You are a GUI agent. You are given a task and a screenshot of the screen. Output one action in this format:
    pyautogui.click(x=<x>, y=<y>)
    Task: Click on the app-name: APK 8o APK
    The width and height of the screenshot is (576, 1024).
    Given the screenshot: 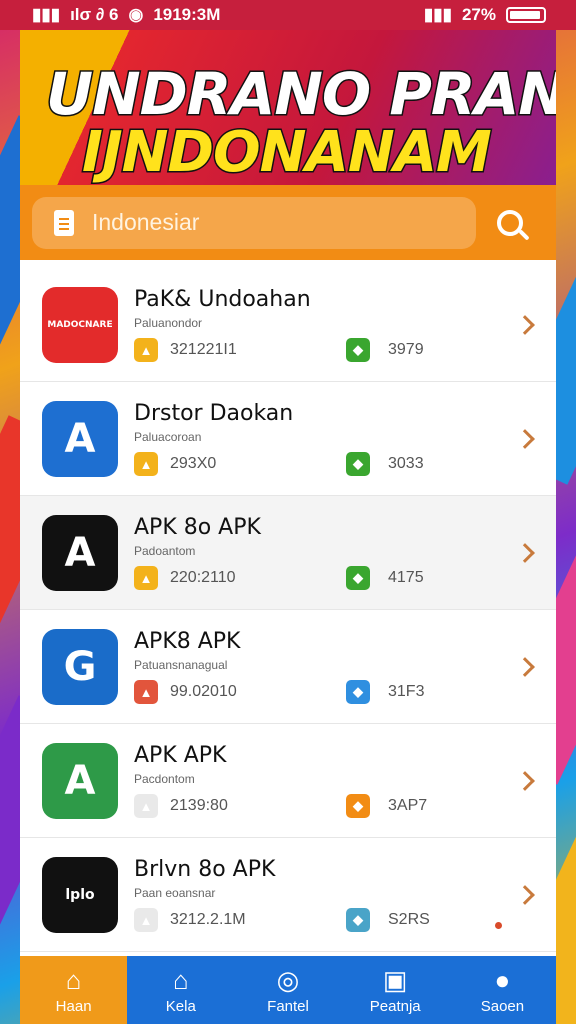 What is the action you would take?
    pyautogui.click(x=197, y=527)
    